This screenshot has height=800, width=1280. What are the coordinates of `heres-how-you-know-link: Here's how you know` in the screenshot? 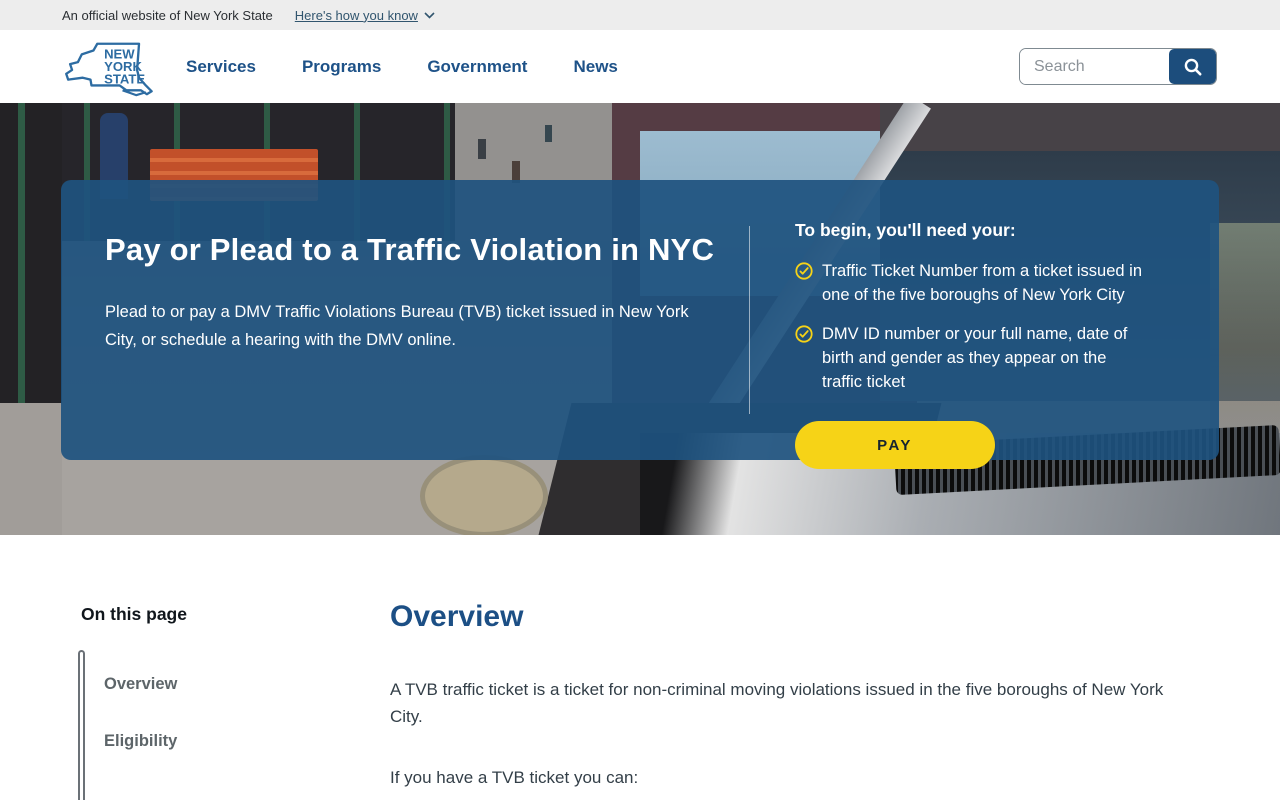 It's located at (365, 15).